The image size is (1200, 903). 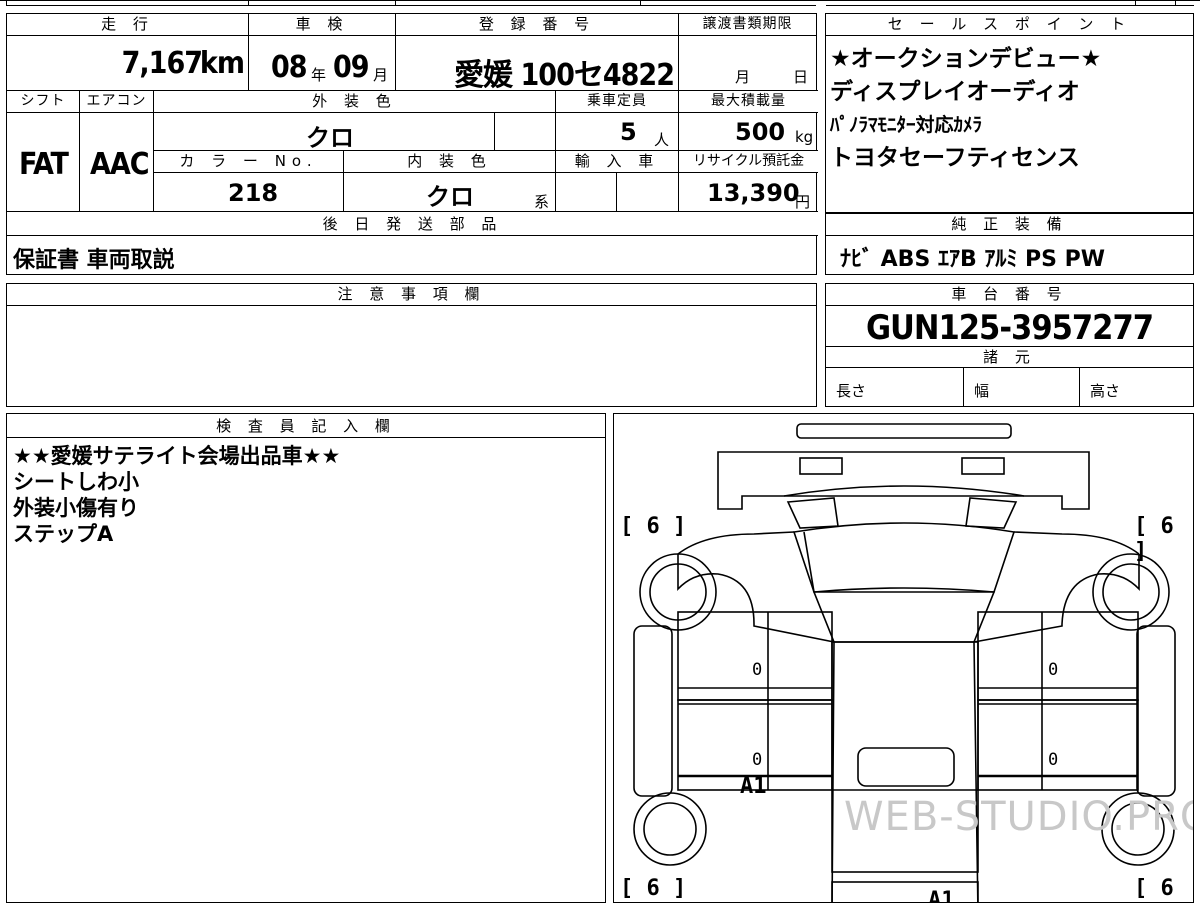 I want to click on genuine-equipment-value: ﾅﾋﾞ ABS ｴｱB ｱﾙﾐ PS PW, so click(x=973, y=259).